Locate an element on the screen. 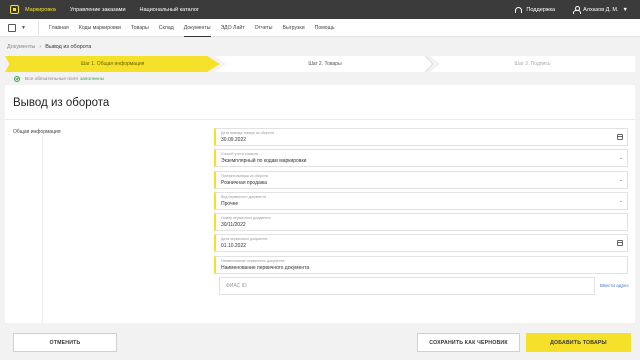 The height and width of the screenshot is (360, 640). field-value: 30.09.2022 is located at coordinates (234, 140).